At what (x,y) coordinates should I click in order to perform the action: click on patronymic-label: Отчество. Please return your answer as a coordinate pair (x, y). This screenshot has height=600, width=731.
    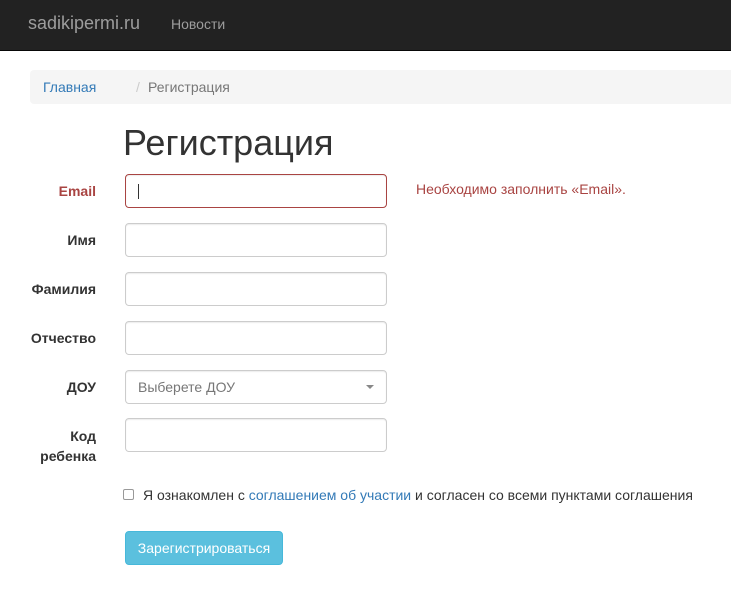
    Looking at the image, I should click on (63, 338).